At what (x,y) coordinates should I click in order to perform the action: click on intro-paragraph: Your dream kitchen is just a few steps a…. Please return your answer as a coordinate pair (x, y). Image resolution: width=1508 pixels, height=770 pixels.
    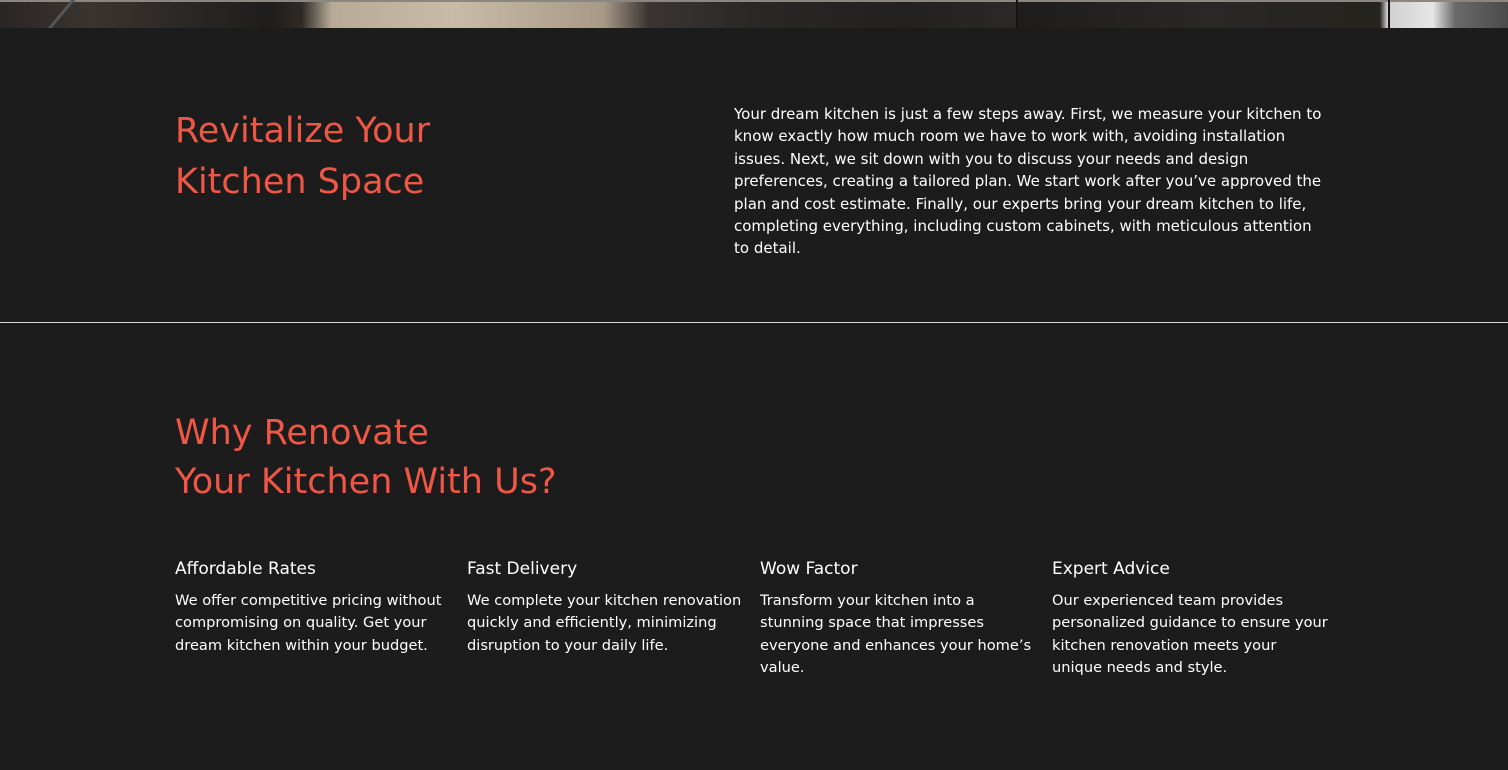
    Looking at the image, I should click on (1028, 181).